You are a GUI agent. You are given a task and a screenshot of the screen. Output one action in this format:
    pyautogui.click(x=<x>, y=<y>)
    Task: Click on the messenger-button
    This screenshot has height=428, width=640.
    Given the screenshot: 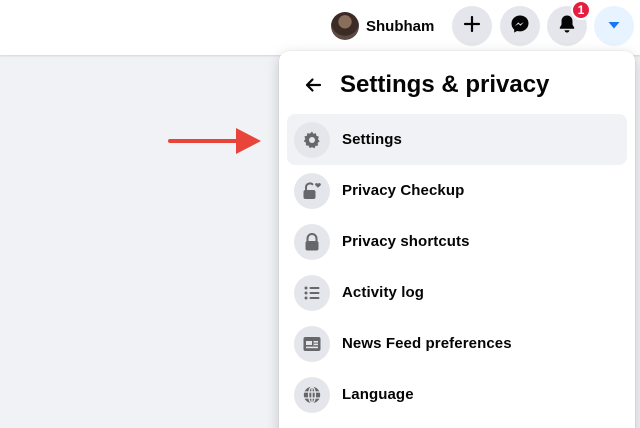 What is the action you would take?
    pyautogui.click(x=520, y=26)
    